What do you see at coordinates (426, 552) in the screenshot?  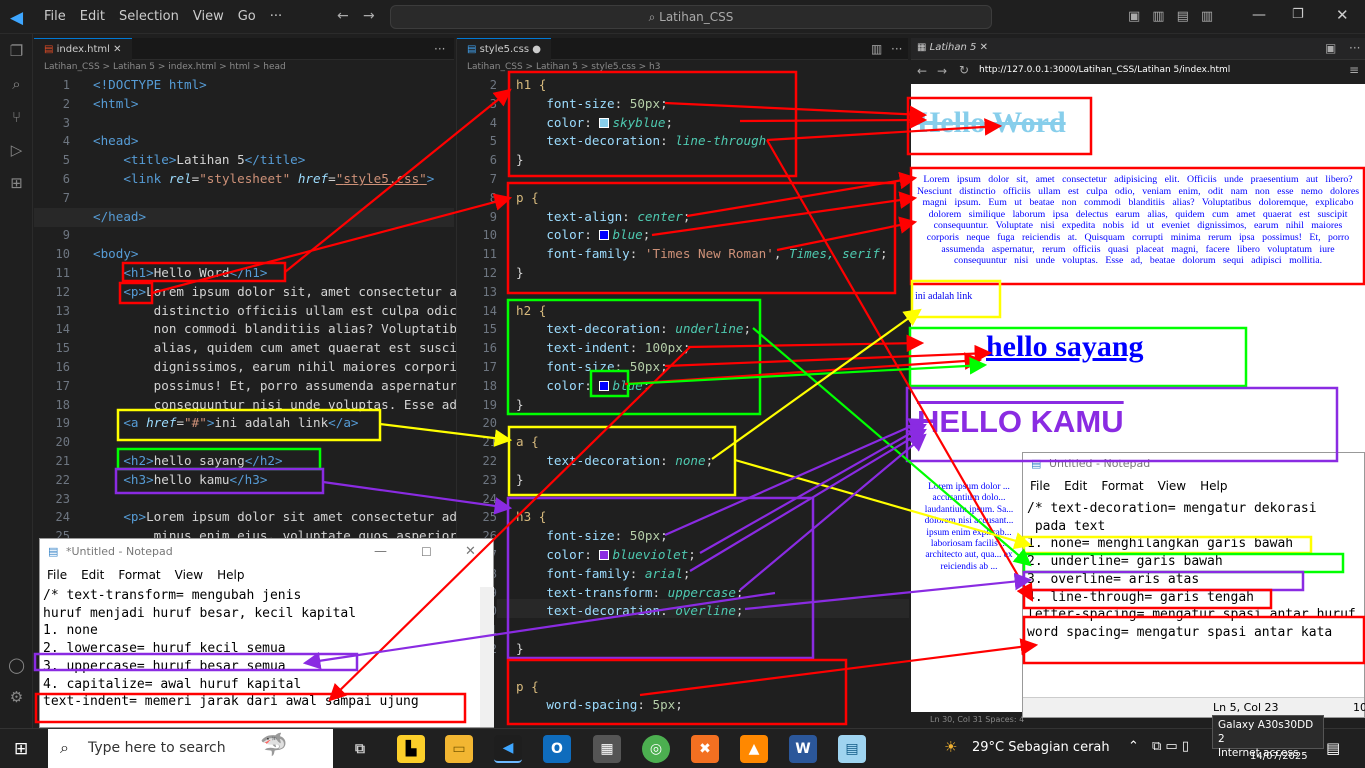 I see `maximize-icon: ☐` at bounding box center [426, 552].